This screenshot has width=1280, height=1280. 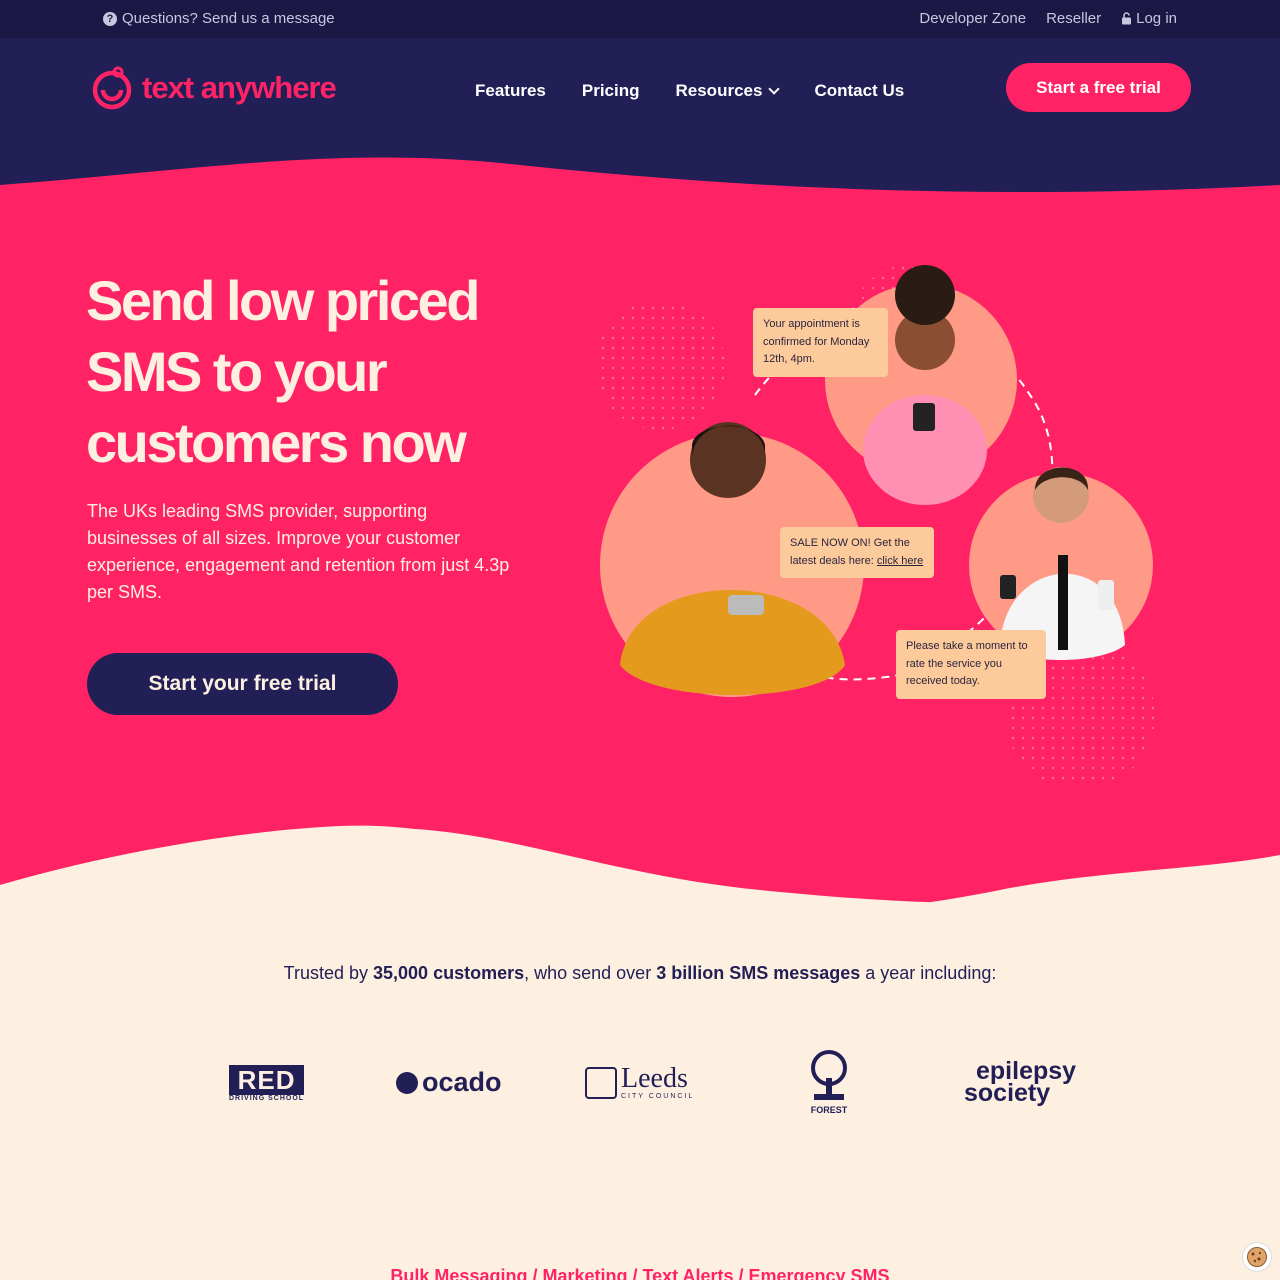 What do you see at coordinates (112, 88) in the screenshot?
I see `logo-icon` at bounding box center [112, 88].